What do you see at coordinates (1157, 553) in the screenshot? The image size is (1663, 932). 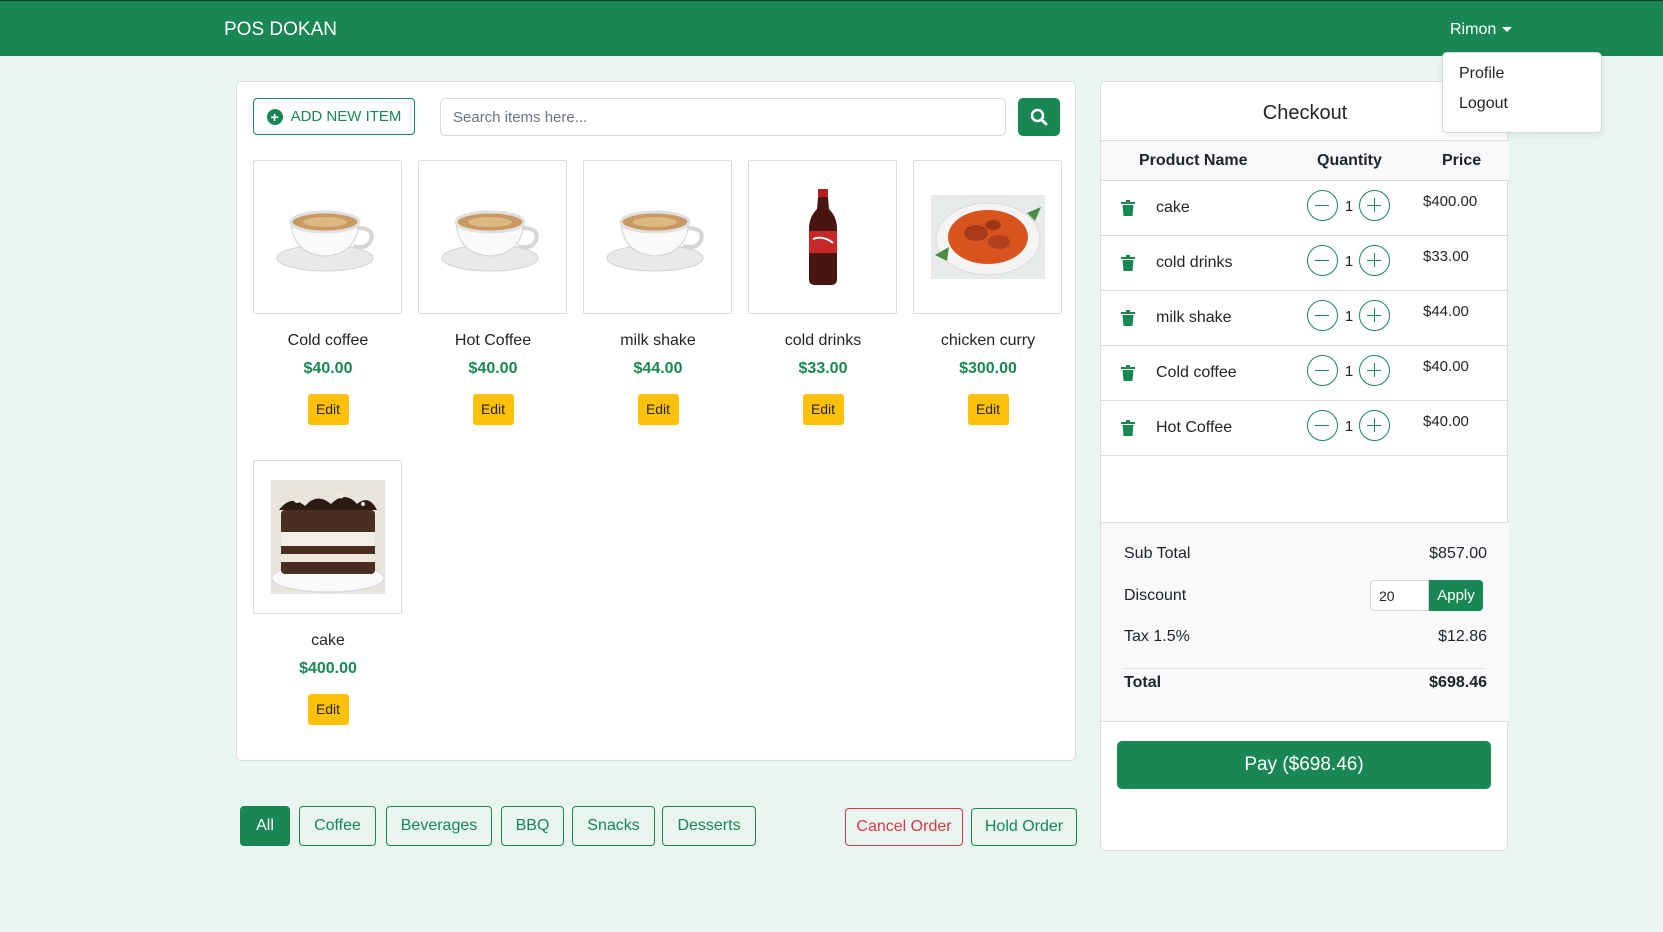 I see `subtotal-label: Sub Total` at bounding box center [1157, 553].